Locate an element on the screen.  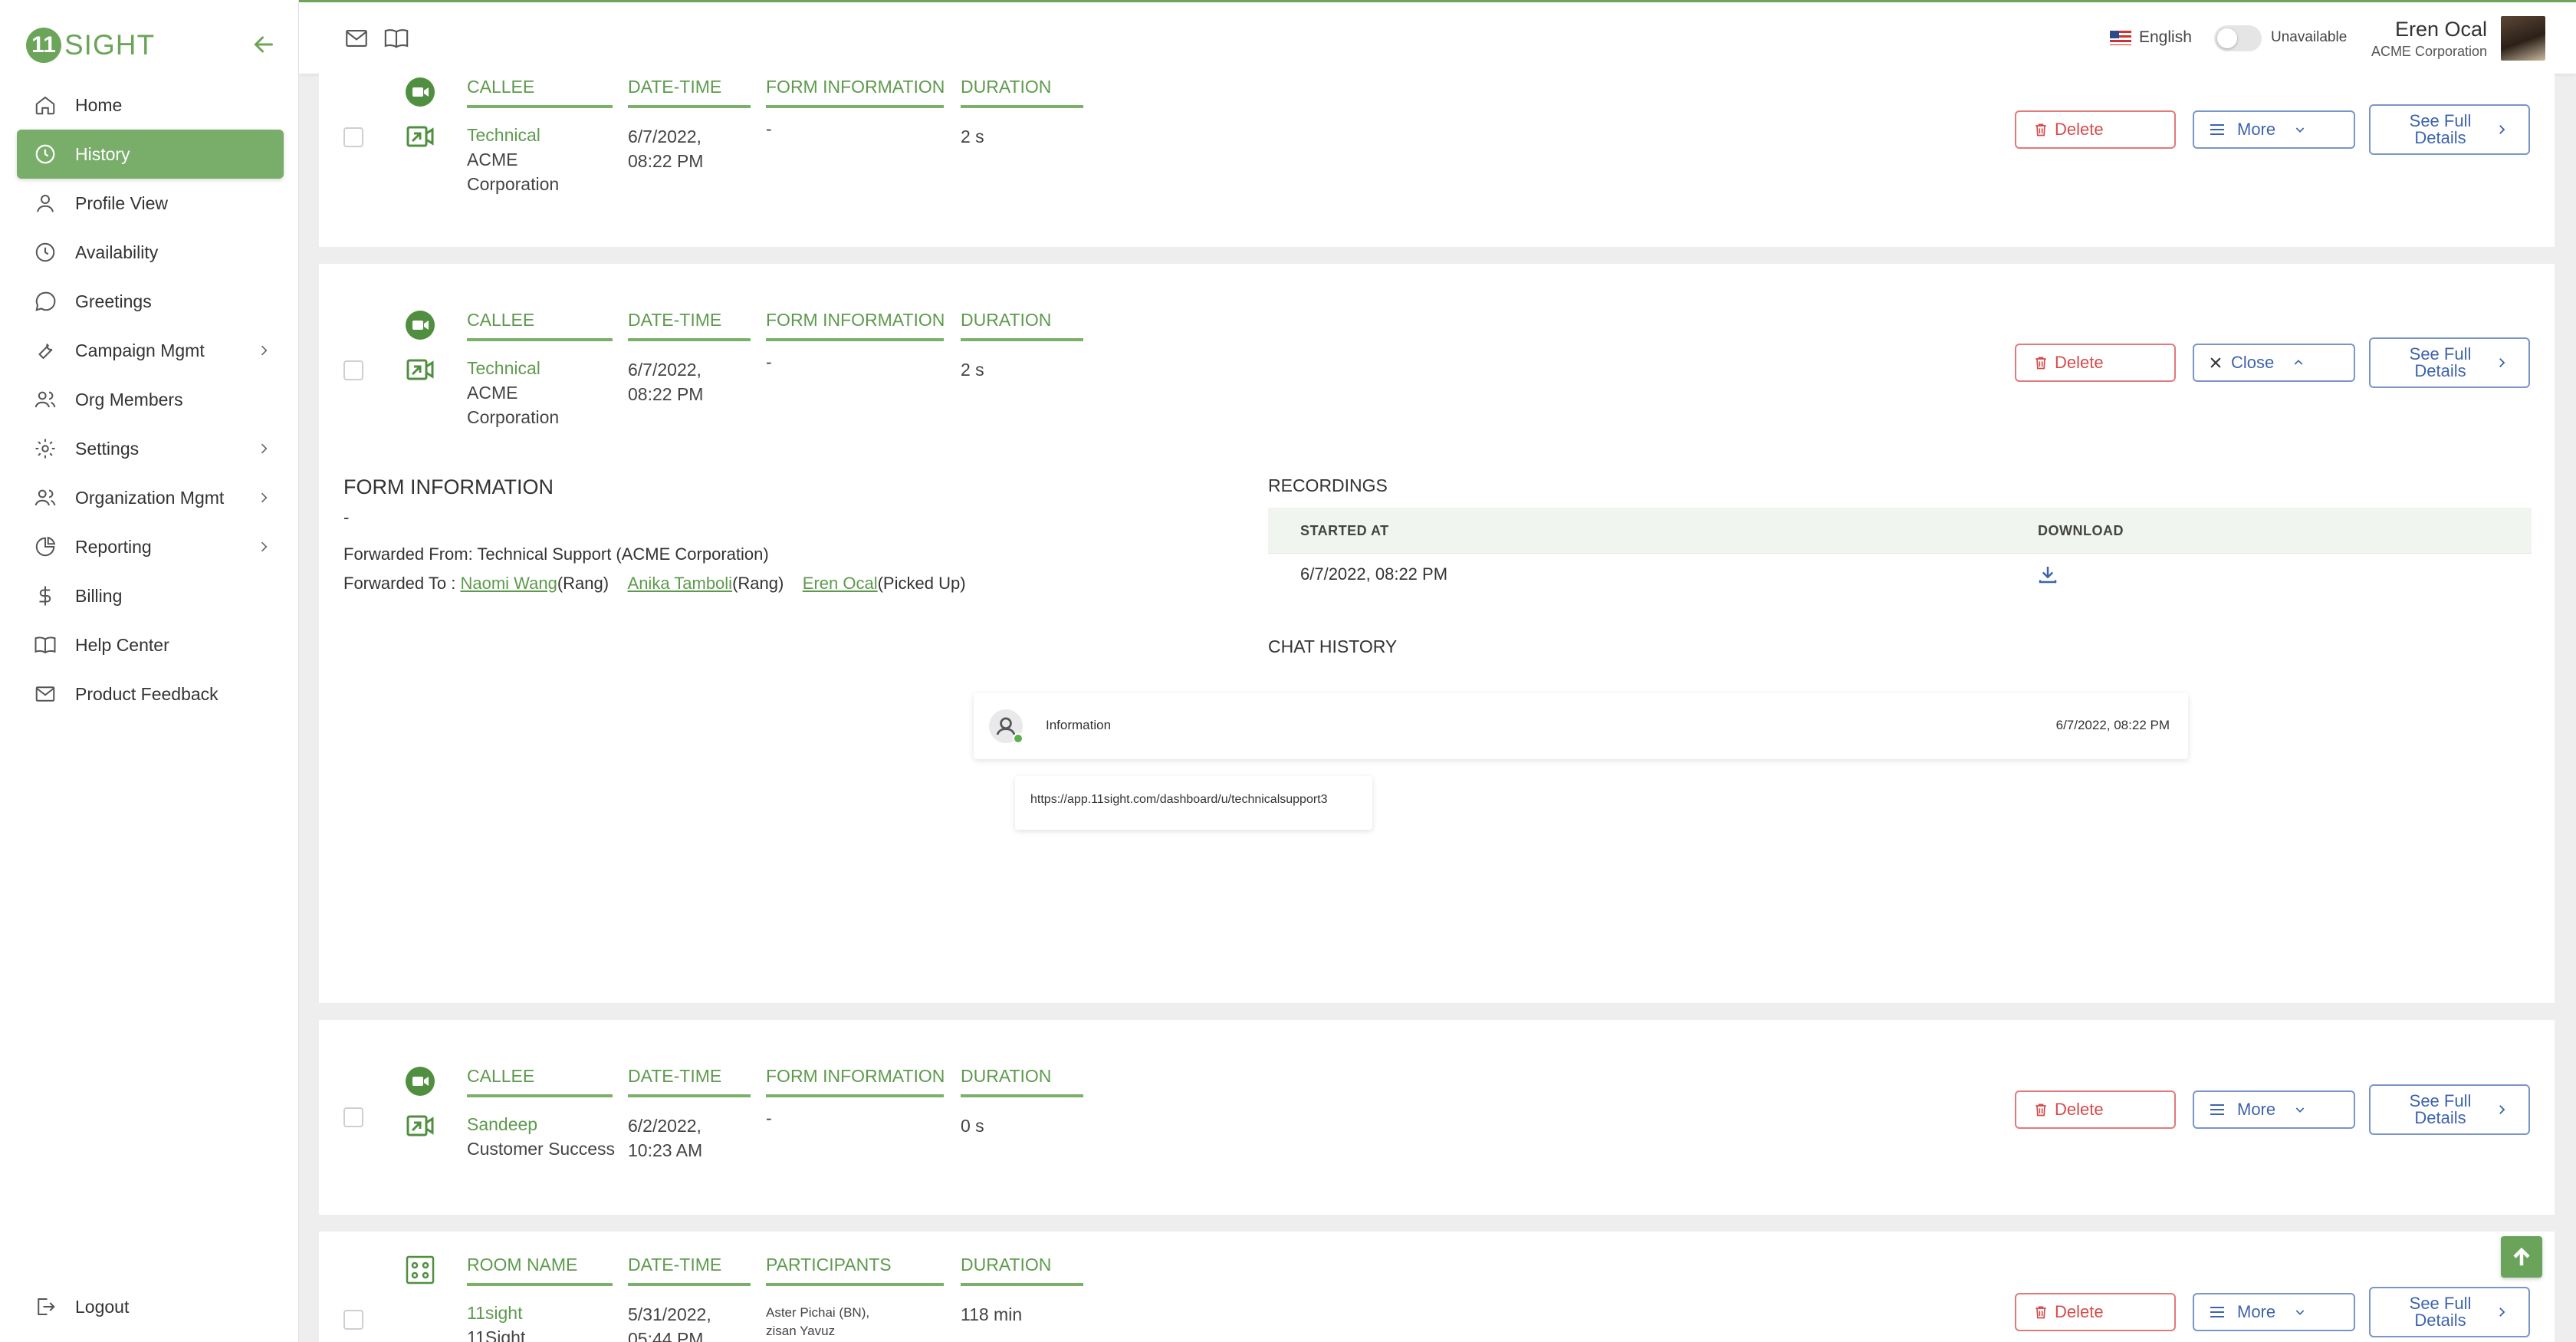
forwarded-status: (Rang) is located at coordinates (758, 583).